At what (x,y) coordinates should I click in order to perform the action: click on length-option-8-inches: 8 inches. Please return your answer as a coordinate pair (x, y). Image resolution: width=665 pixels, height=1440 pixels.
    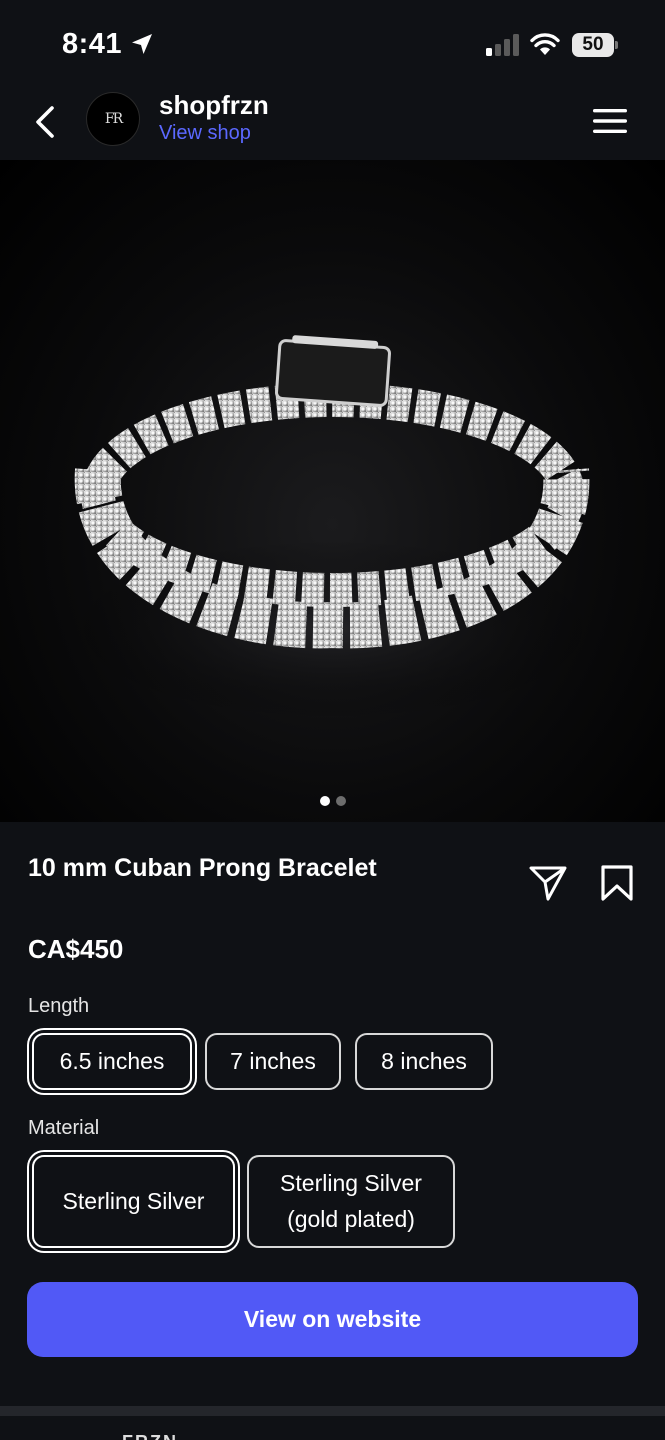
    Looking at the image, I should click on (424, 1061).